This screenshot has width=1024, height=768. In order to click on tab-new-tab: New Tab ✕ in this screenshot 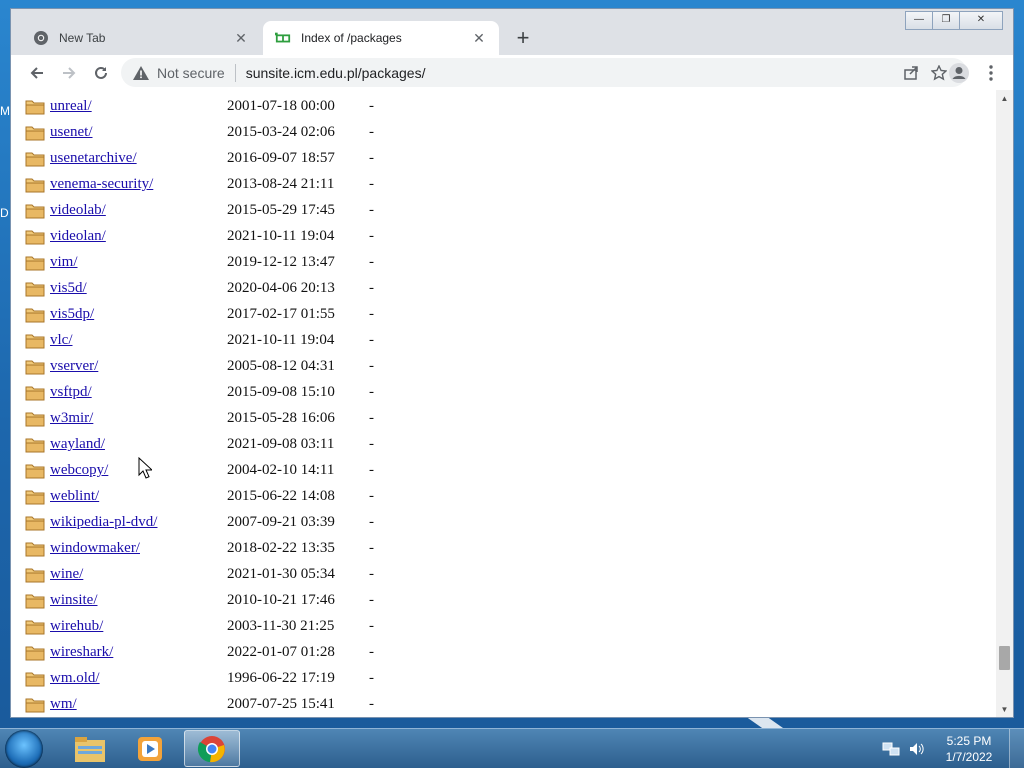, I will do `click(141, 38)`.